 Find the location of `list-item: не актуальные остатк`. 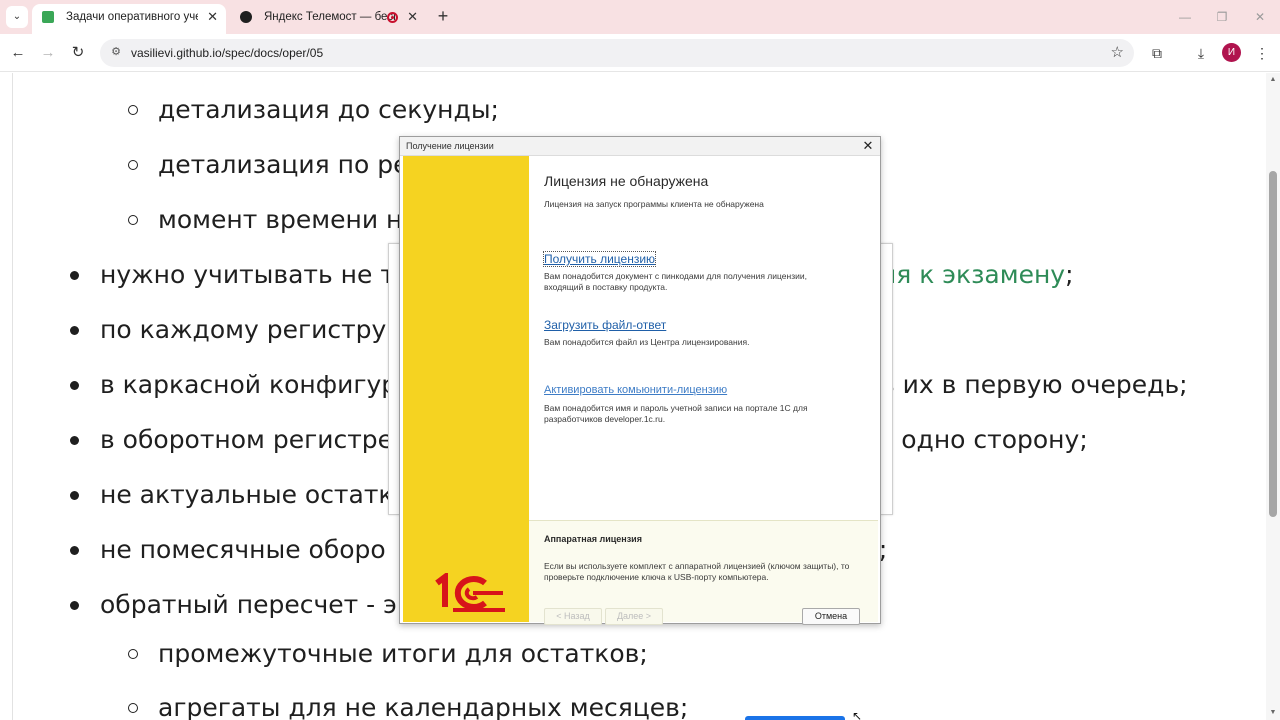

list-item: не актуальные остатк is located at coordinates (247, 494).